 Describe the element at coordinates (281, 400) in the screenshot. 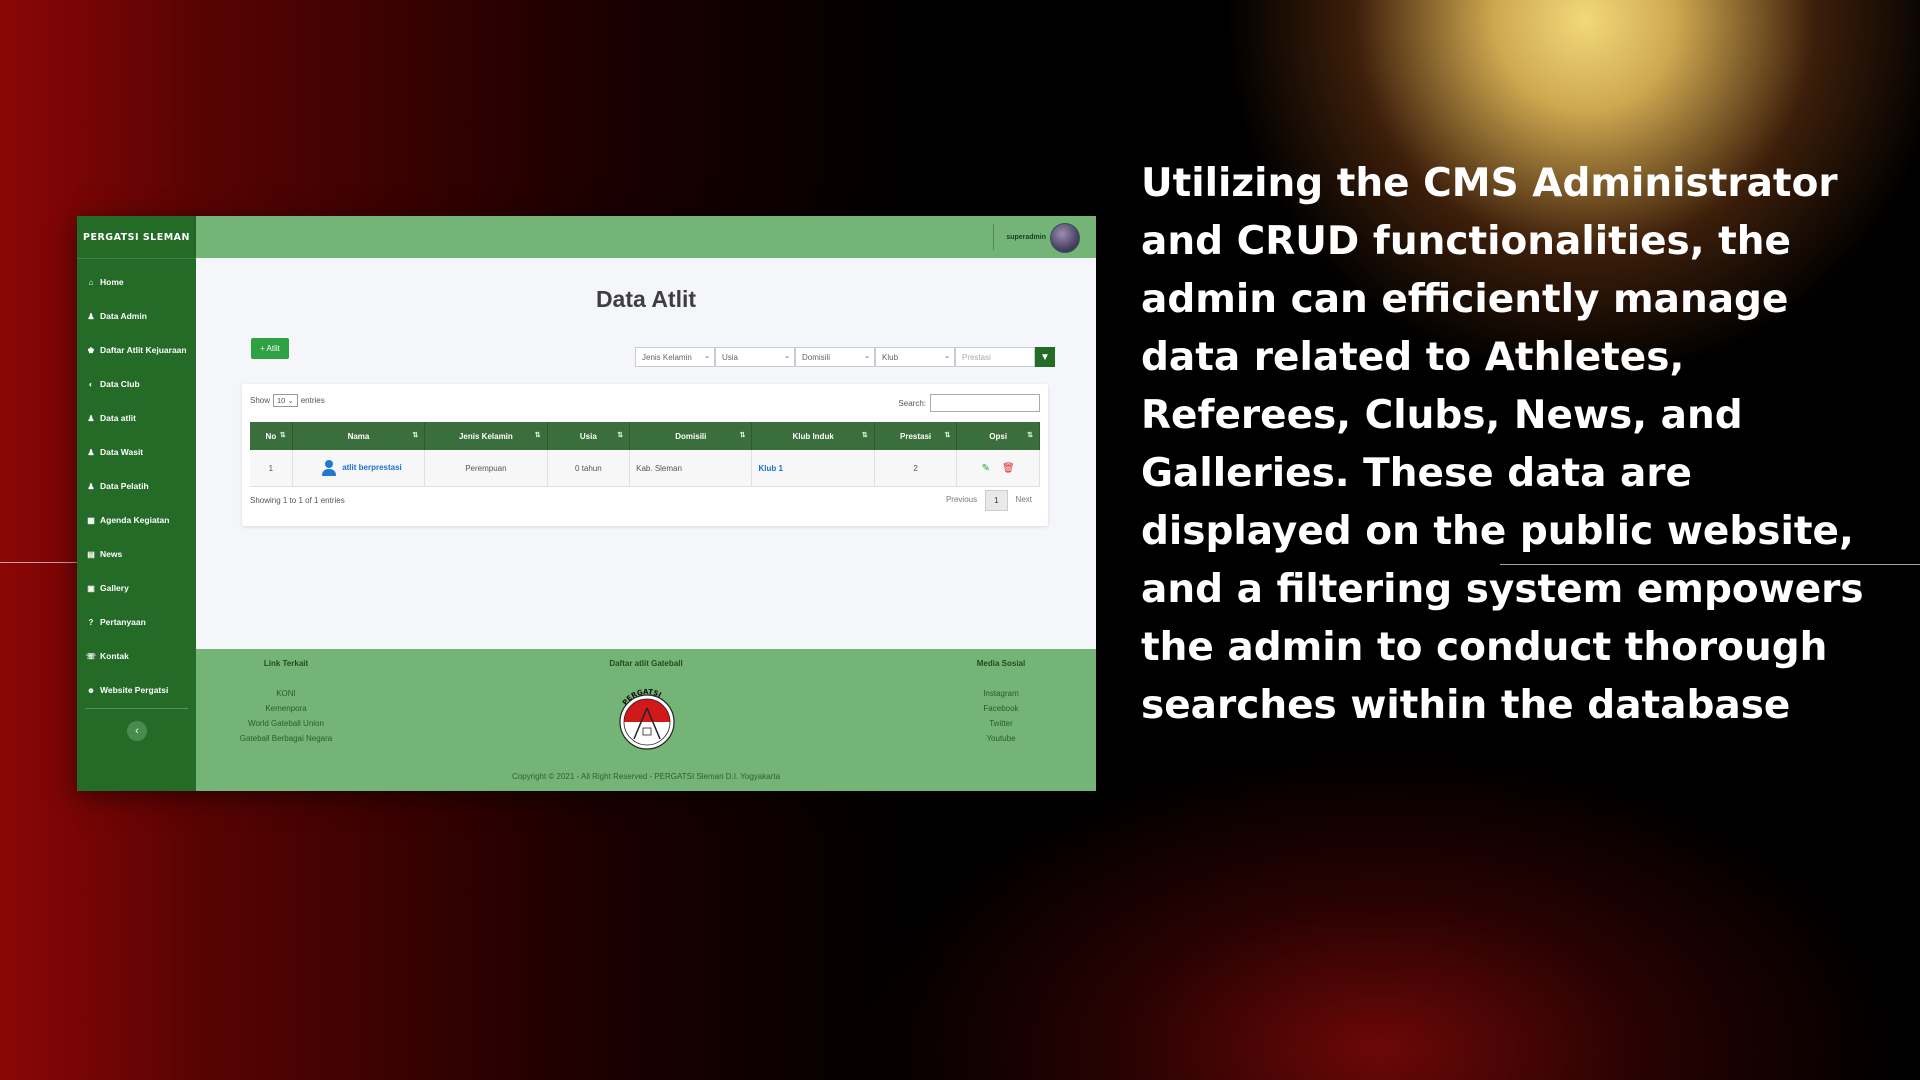

I see `entries-value: 10` at that location.